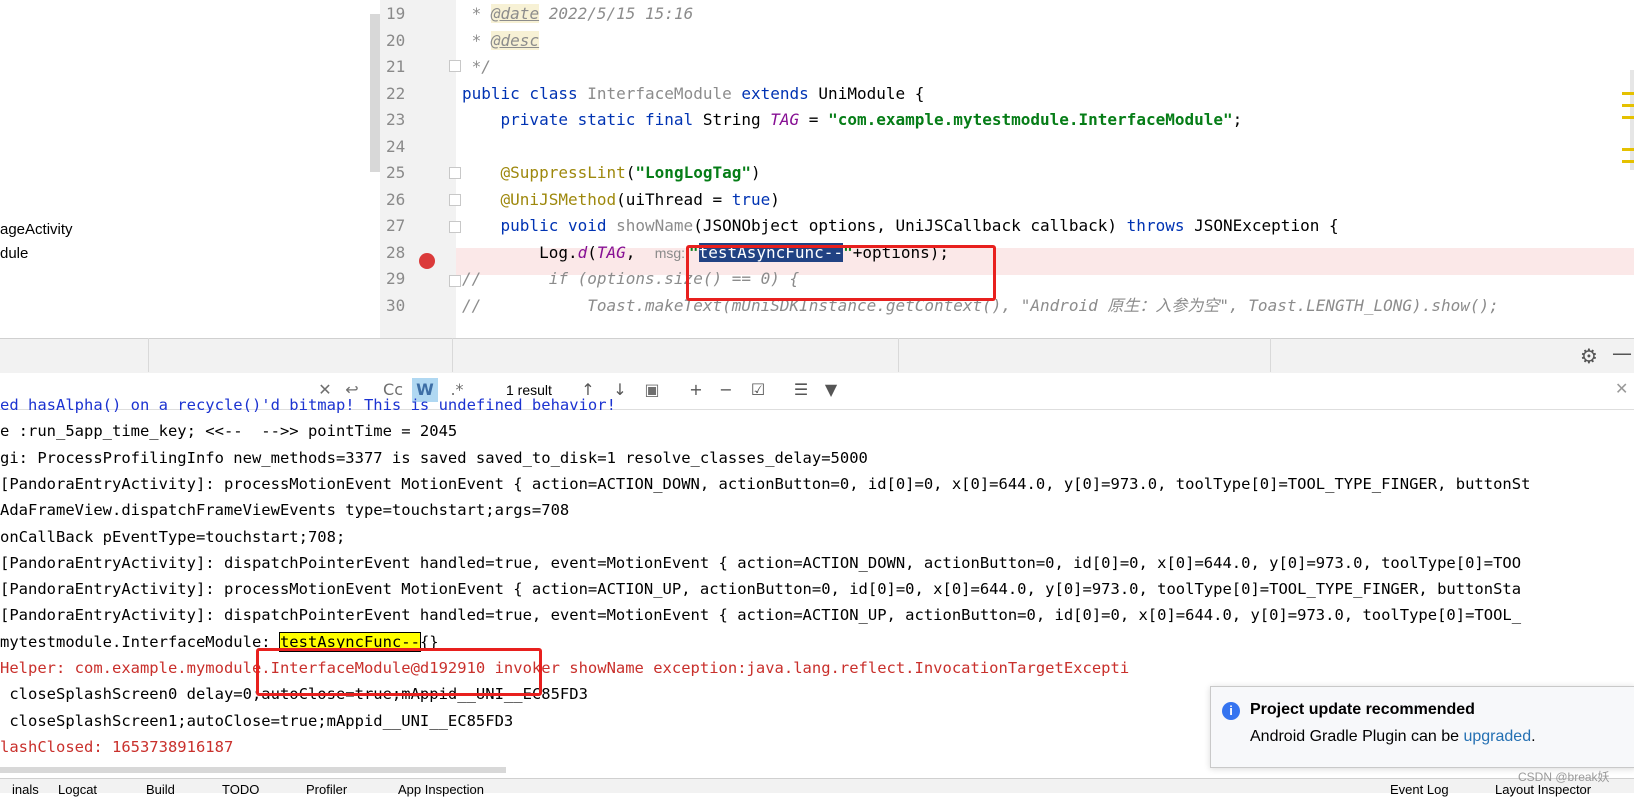 Image resolution: width=1634 pixels, height=797 pixels. What do you see at coordinates (253, 770) in the screenshot?
I see `log-horizontal-scrollbar` at bounding box center [253, 770].